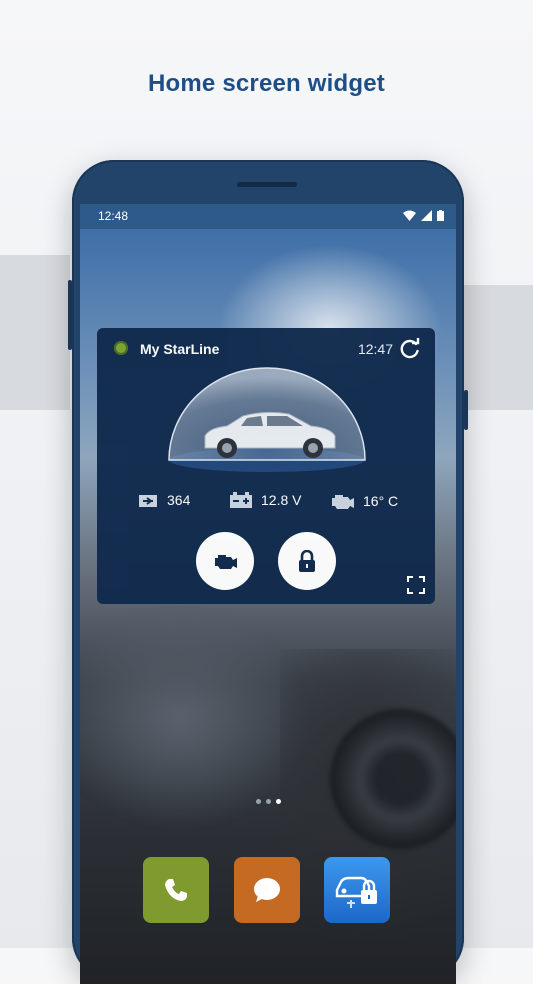 The width and height of the screenshot is (533, 984). Describe the element at coordinates (241, 500) in the screenshot. I see `battery-icon` at that location.